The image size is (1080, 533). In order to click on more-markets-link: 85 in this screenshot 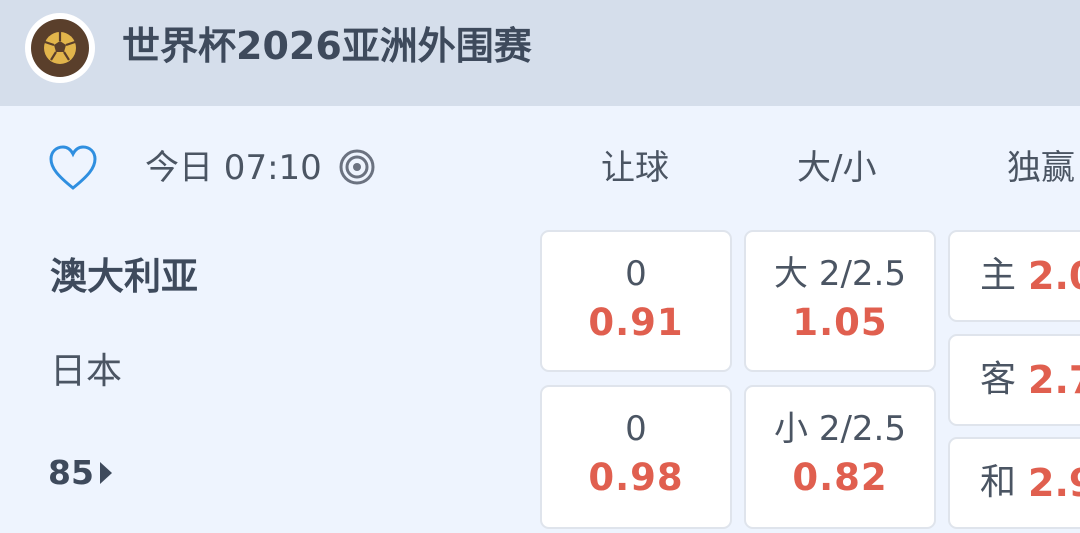, I will do `click(80, 473)`.